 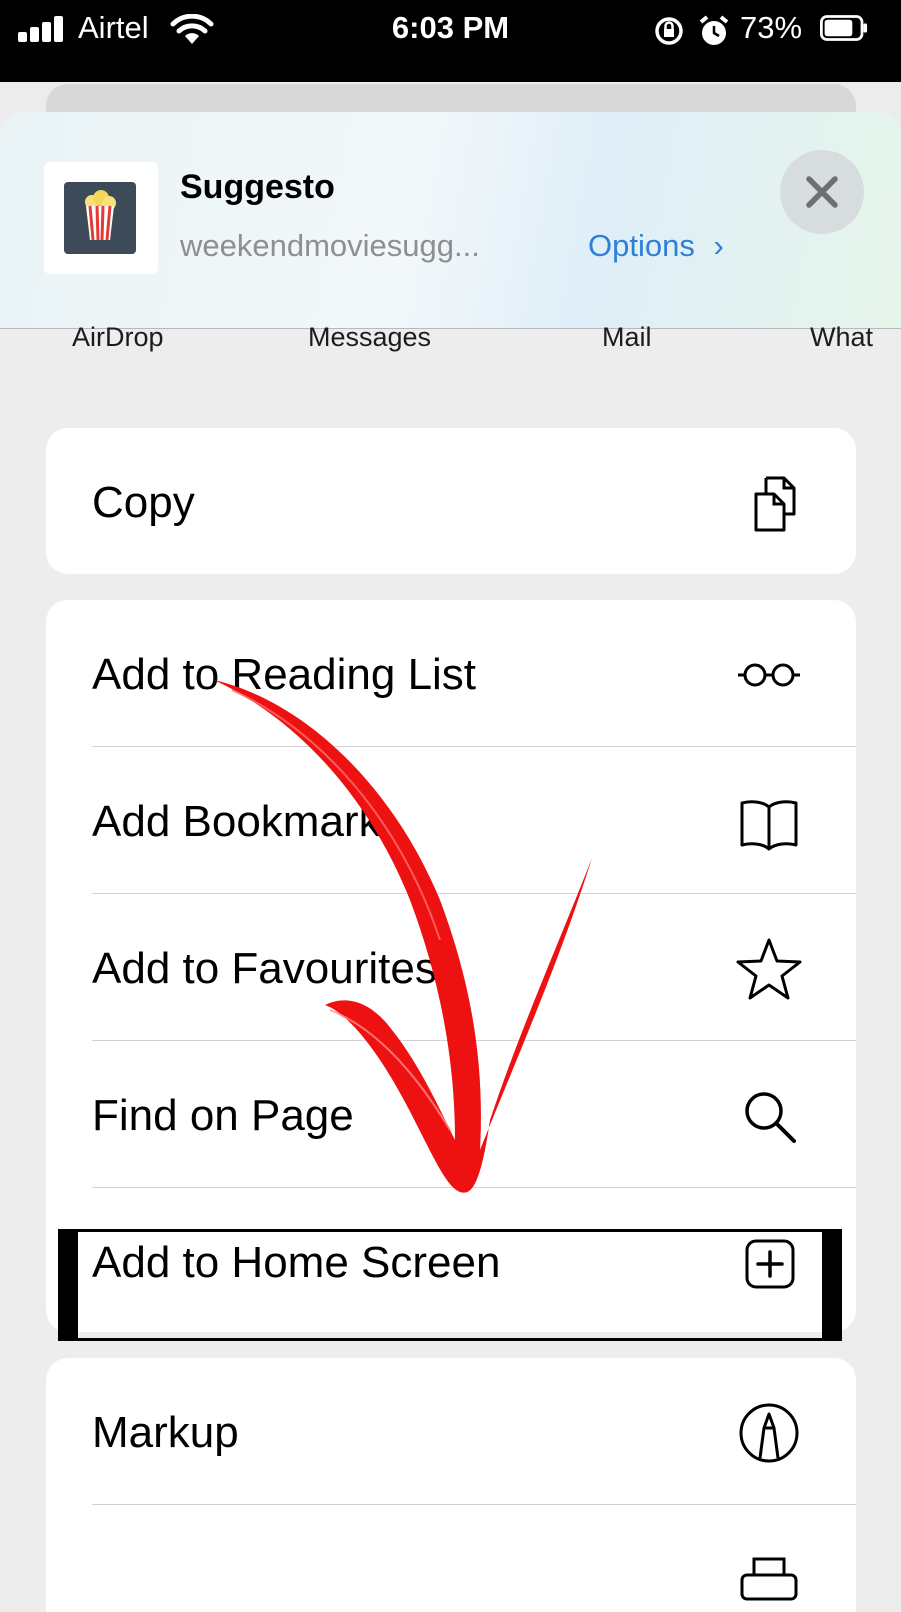 I want to click on rotation-lock-icon, so click(x=669, y=31).